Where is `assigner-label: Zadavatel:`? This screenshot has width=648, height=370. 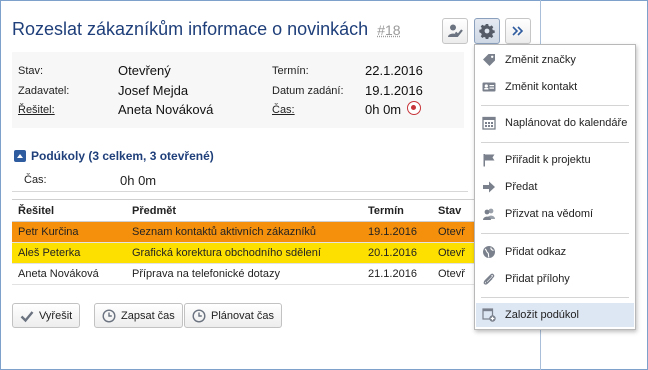 assigner-label: Zadavatel: is located at coordinates (44, 91).